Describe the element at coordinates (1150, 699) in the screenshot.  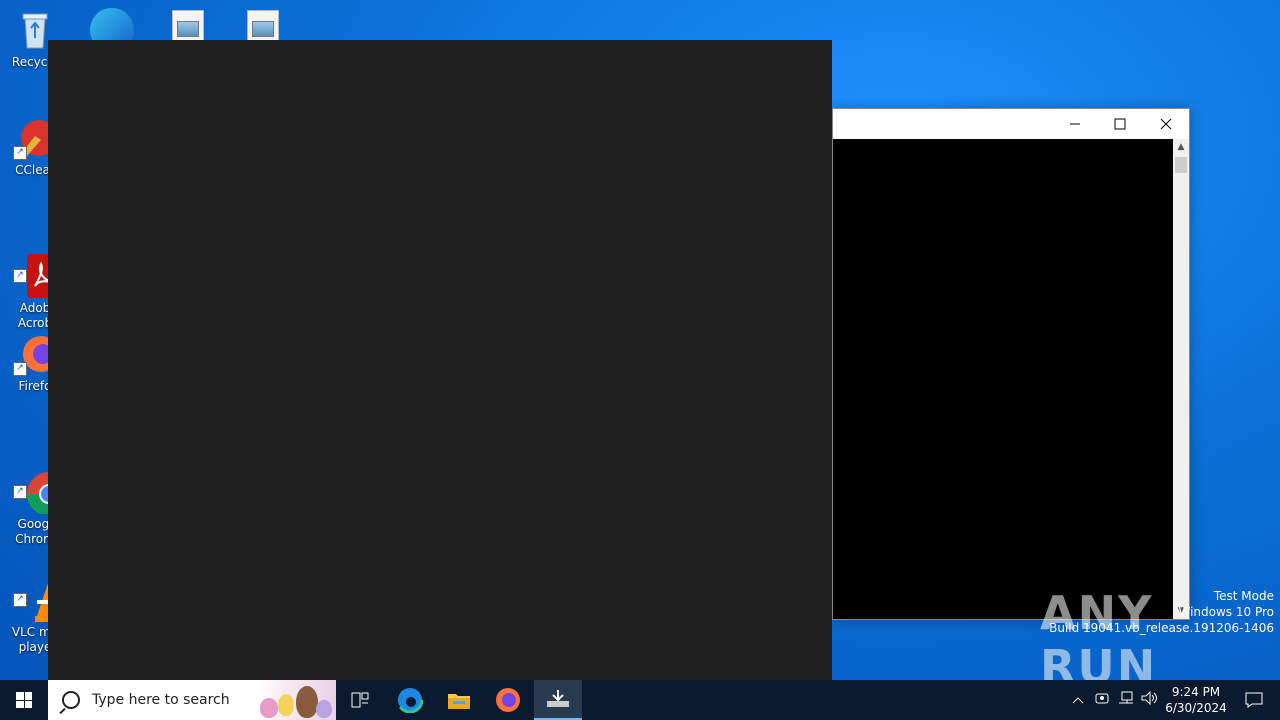
I see `volume-icon` at that location.